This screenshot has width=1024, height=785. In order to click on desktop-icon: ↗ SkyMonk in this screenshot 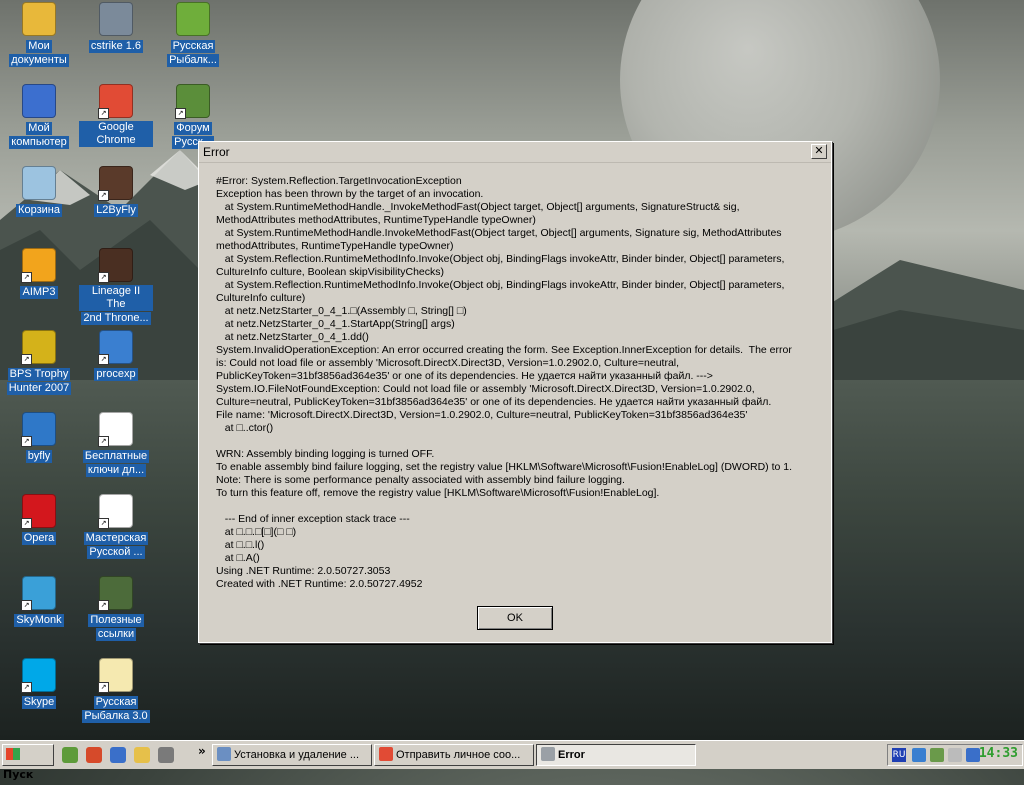, I will do `click(39, 601)`.